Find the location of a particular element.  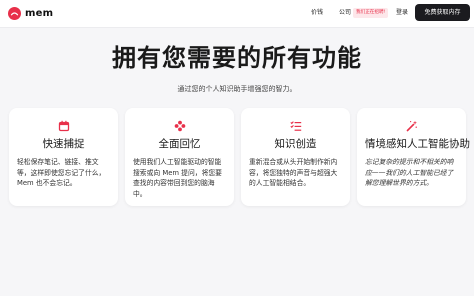

nav-login-link: 登录 is located at coordinates (402, 13).